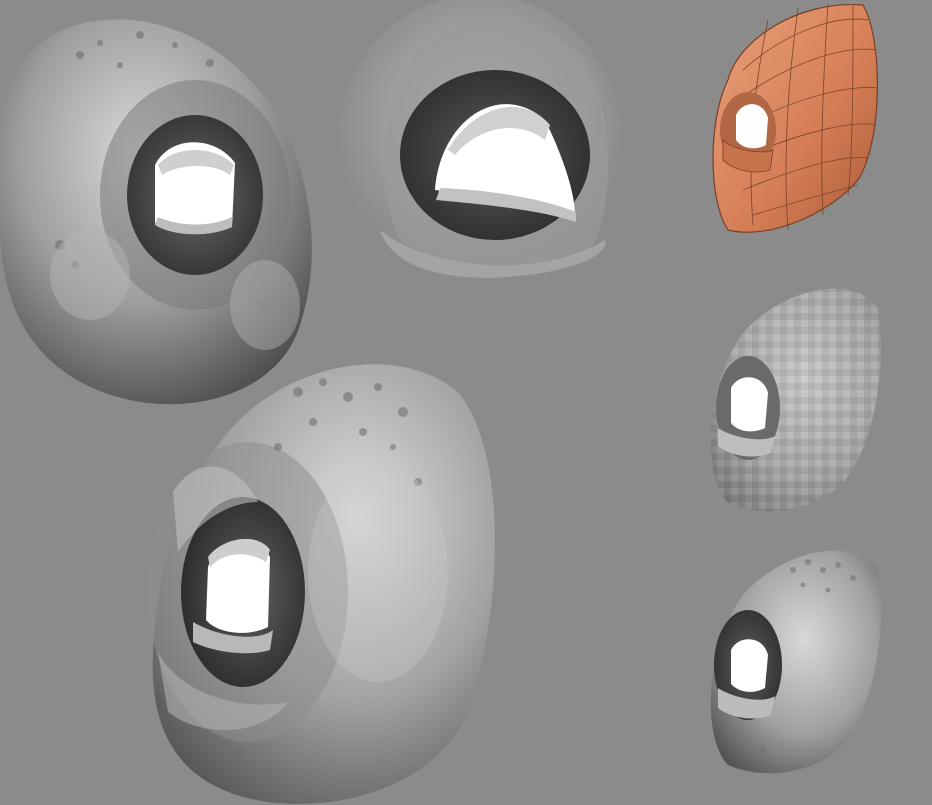 The image size is (932, 805). Describe the element at coordinates (793, 397) in the screenshot. I see `subdivided-mesh-polygroups-render` at that location.